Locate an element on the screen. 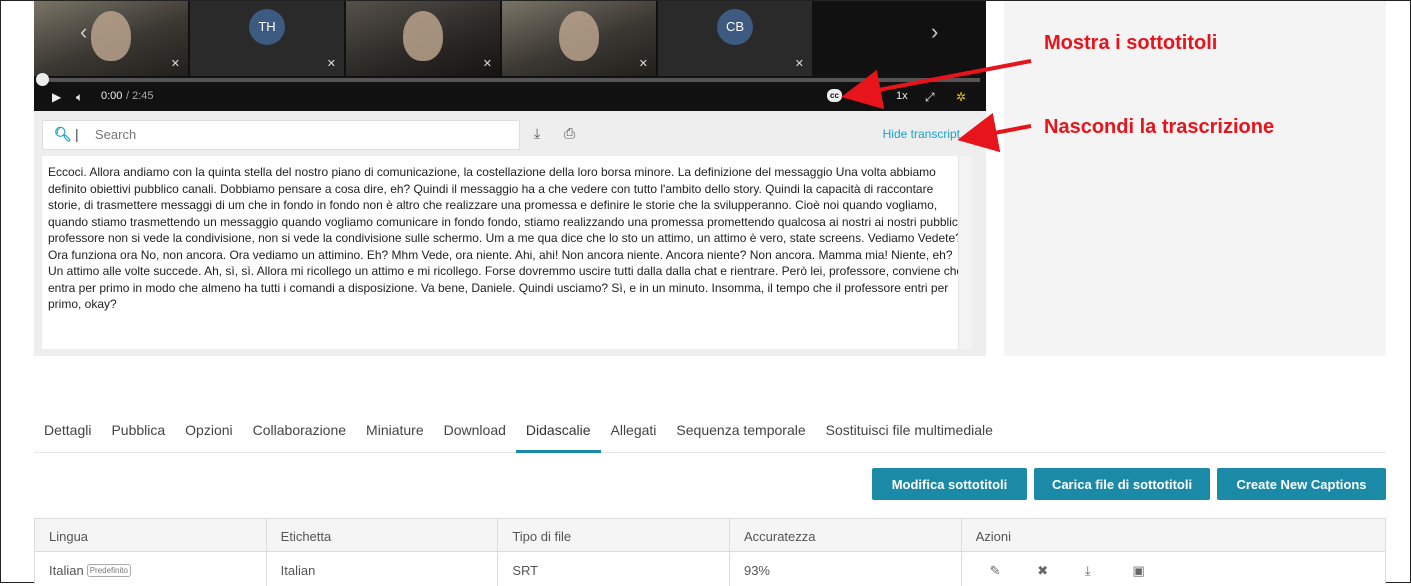 Image resolution: width=1411 pixels, height=586 pixels. participant-strip: ✕ TH ✕ ✕ ✕ CB ✕ is located at coordinates (510, 38).